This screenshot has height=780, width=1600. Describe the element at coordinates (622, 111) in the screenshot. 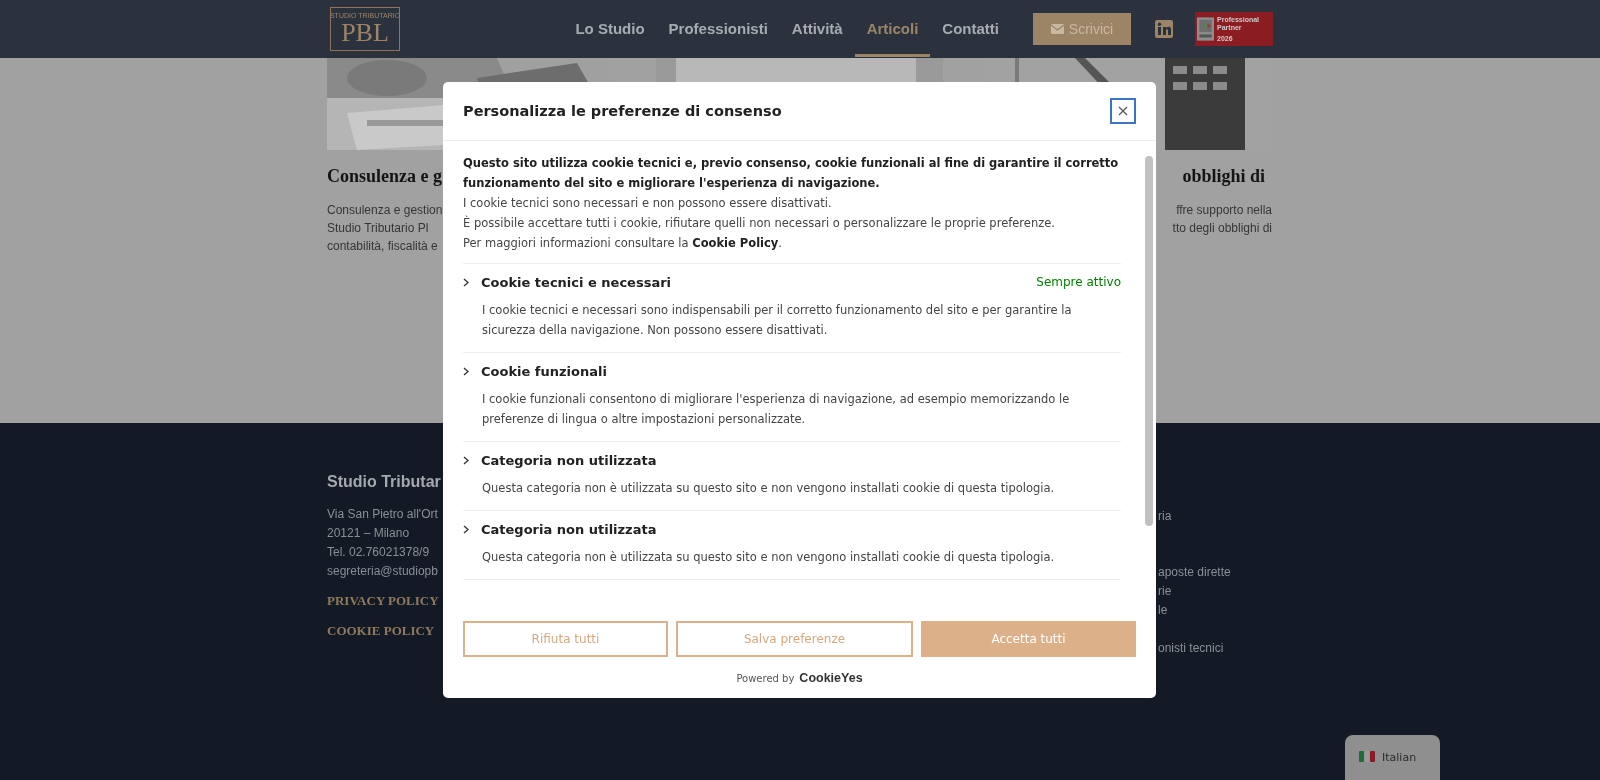

I see `dialog-title: Personalizza le preferenze di consenso` at that location.